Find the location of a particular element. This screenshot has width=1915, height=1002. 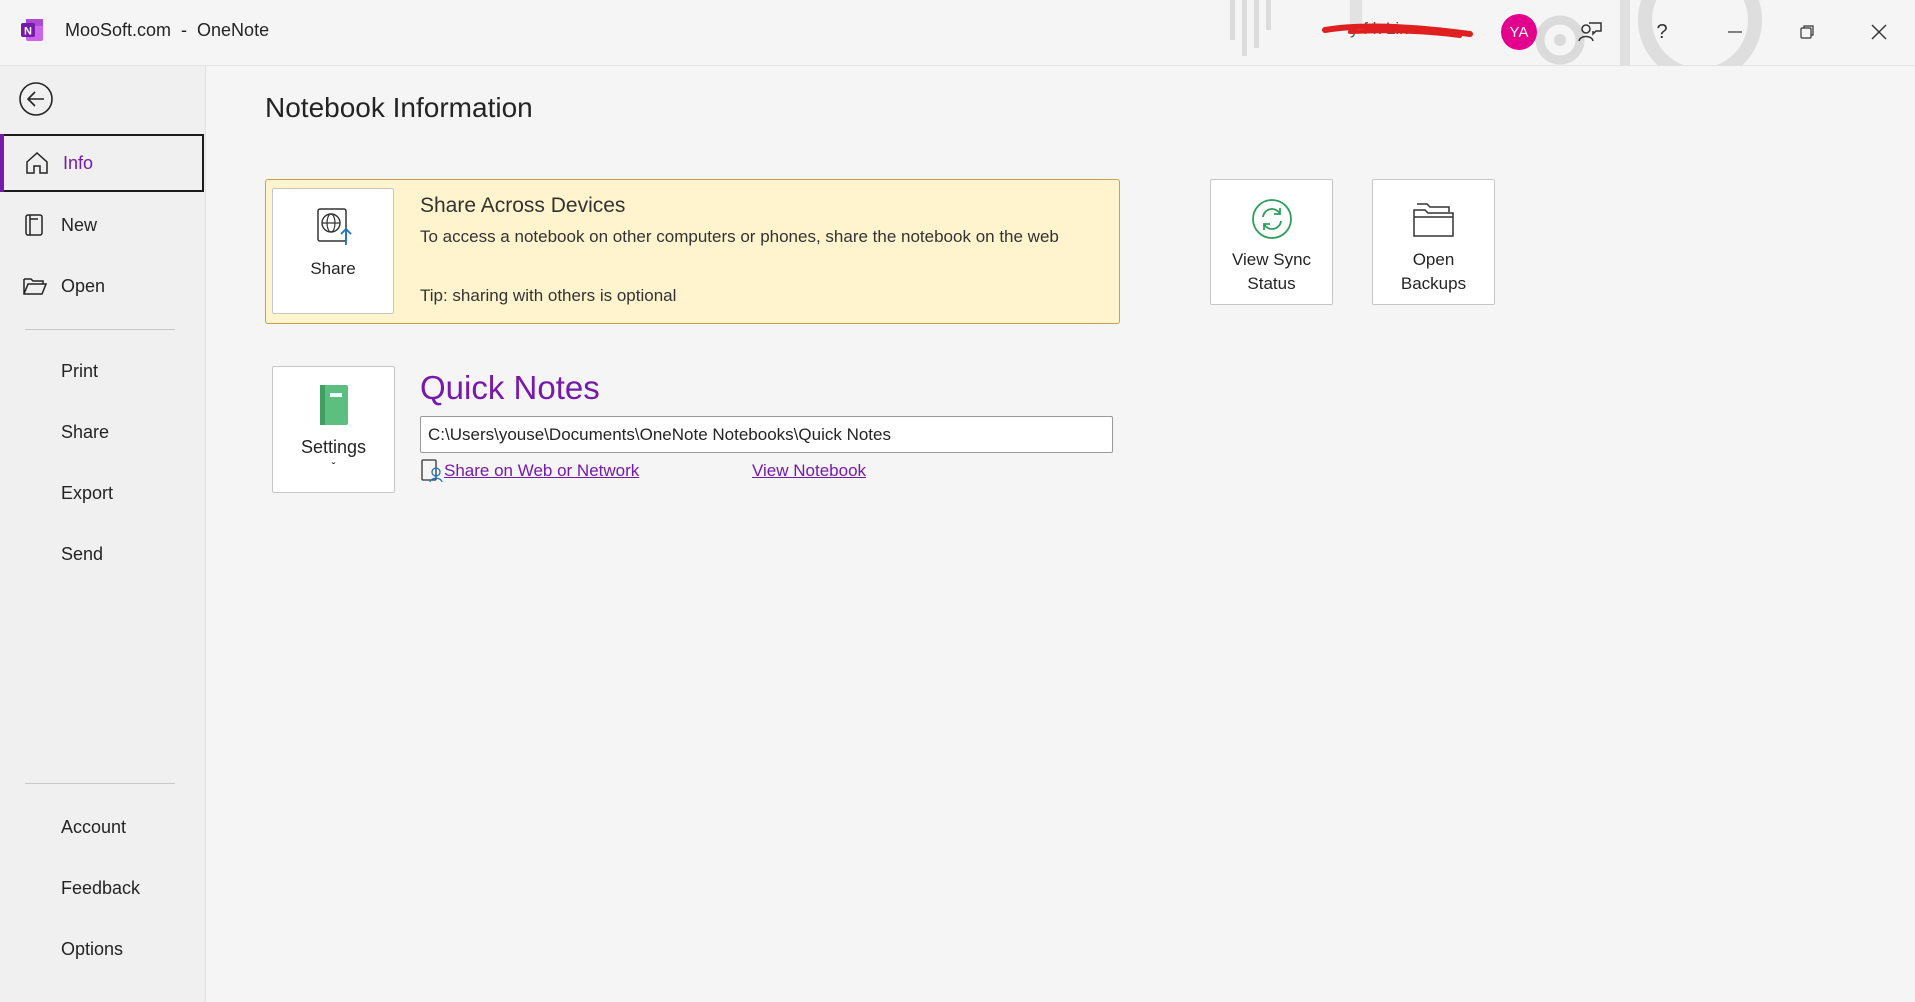

sync-icon is located at coordinates (1271, 219).